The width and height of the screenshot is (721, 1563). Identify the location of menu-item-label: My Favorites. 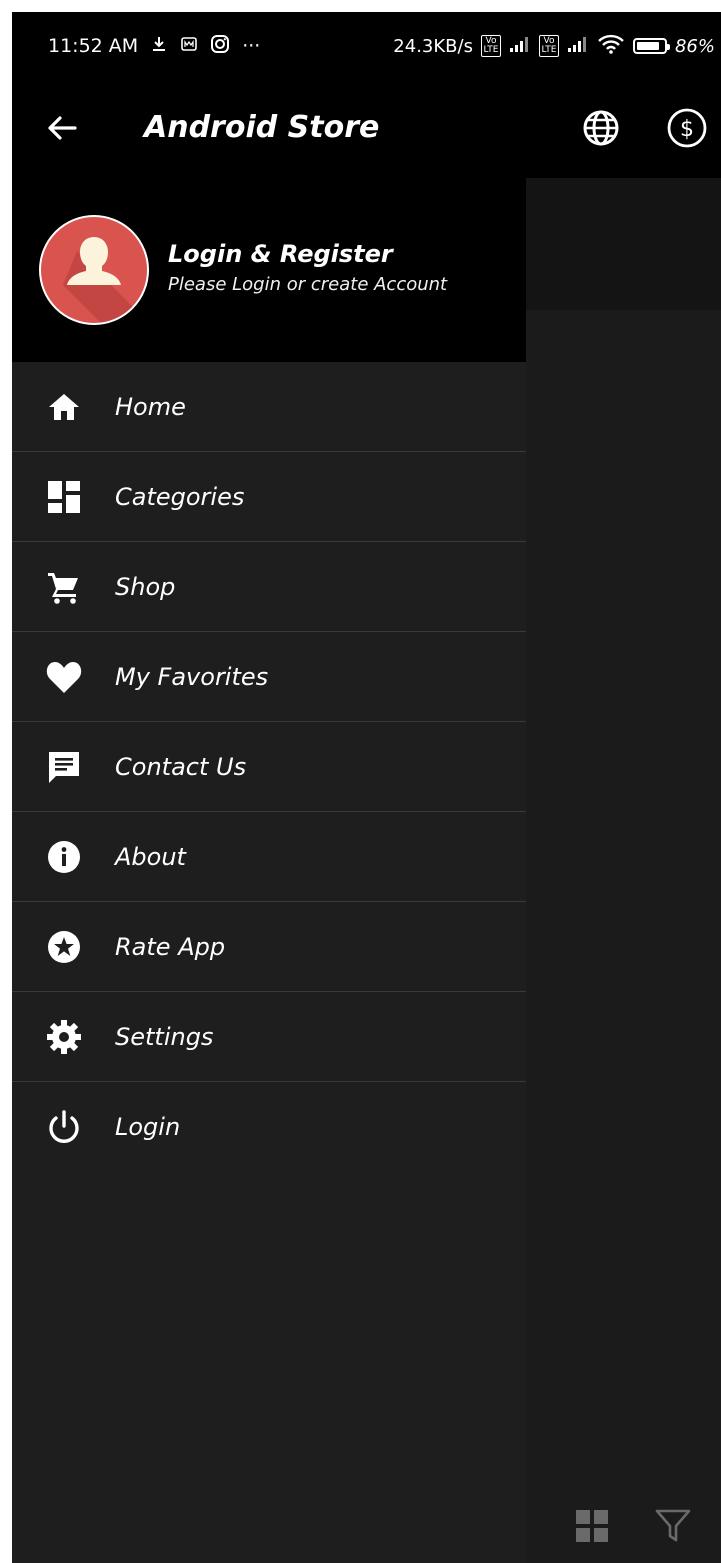
(192, 676).